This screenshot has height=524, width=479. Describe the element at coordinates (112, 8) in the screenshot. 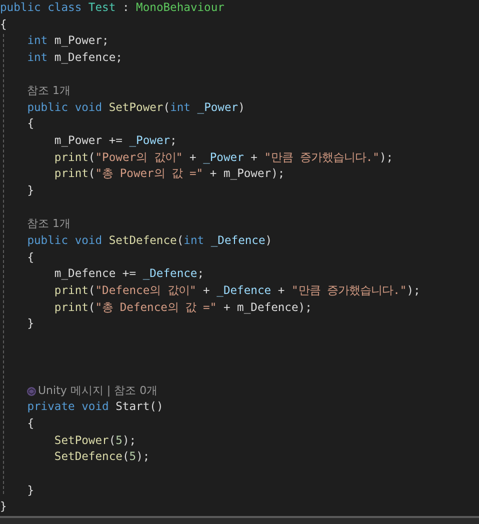

I see `code-line: public class Test : MonoBehaviour` at that location.